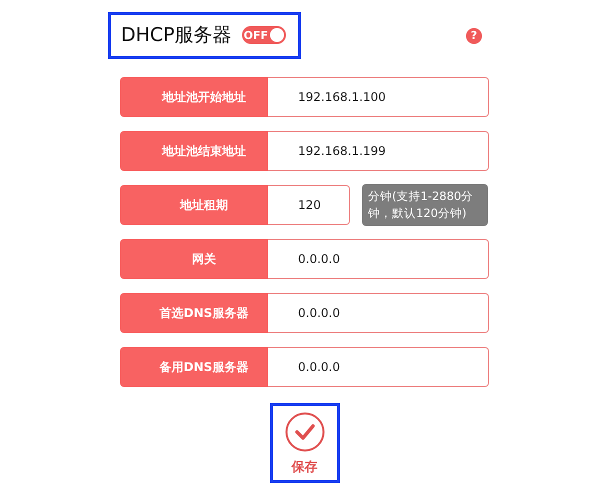 This screenshot has width=600, height=488. I want to click on field-label: 地址池结束地址, so click(194, 151).